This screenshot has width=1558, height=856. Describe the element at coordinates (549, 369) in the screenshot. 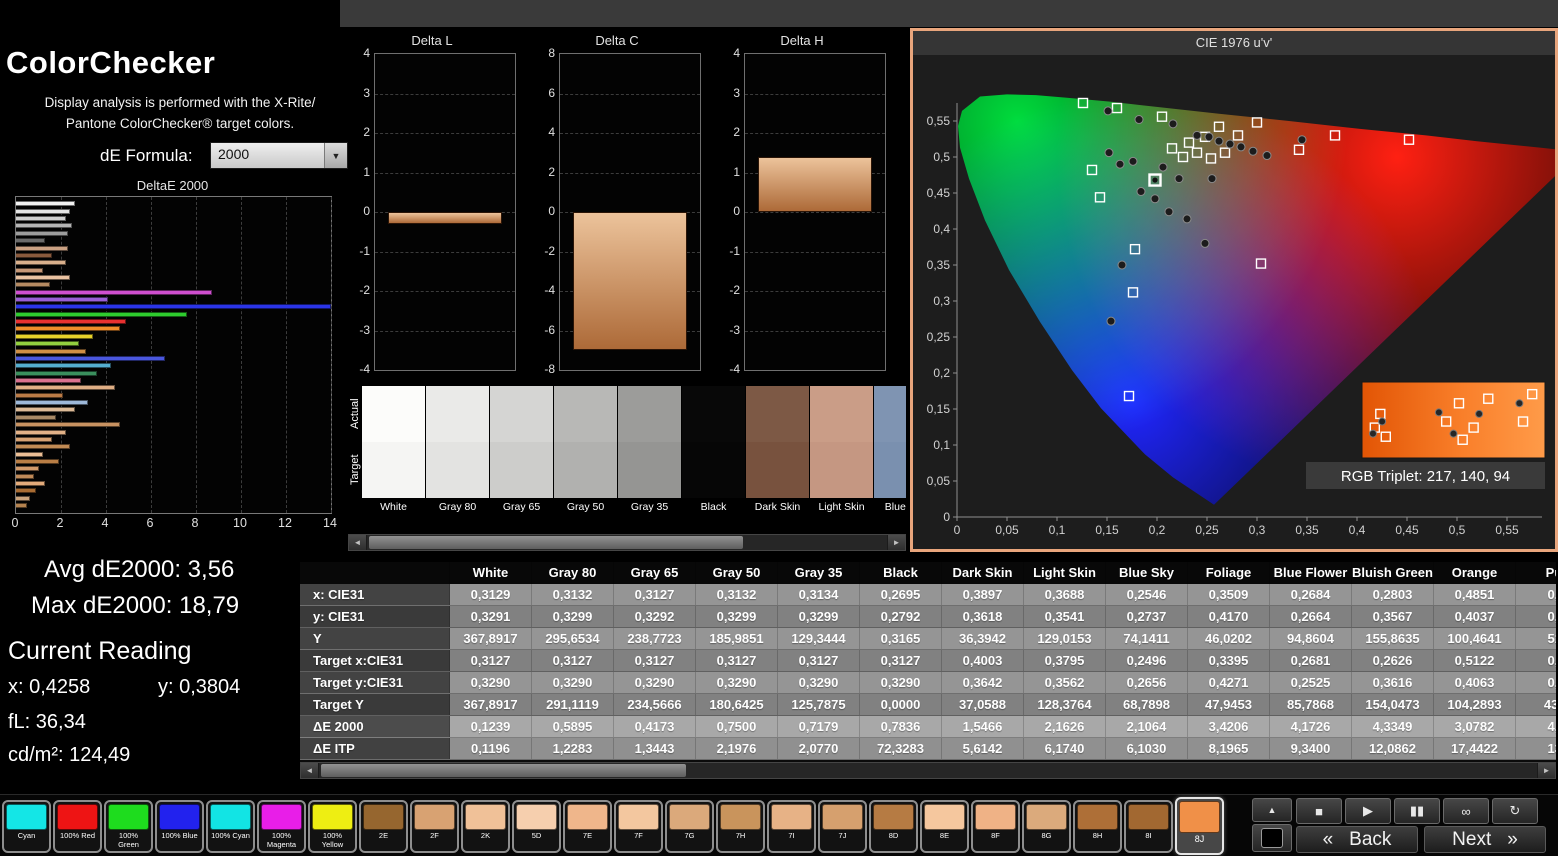

I see `y-tick-label: -8` at that location.